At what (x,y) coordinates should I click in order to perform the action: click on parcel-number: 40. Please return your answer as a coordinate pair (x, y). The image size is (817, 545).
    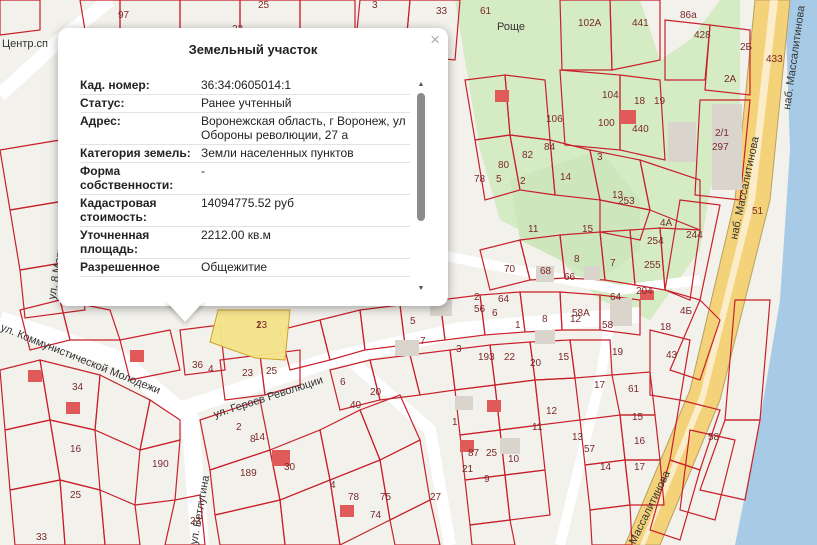
    Looking at the image, I should click on (356, 405).